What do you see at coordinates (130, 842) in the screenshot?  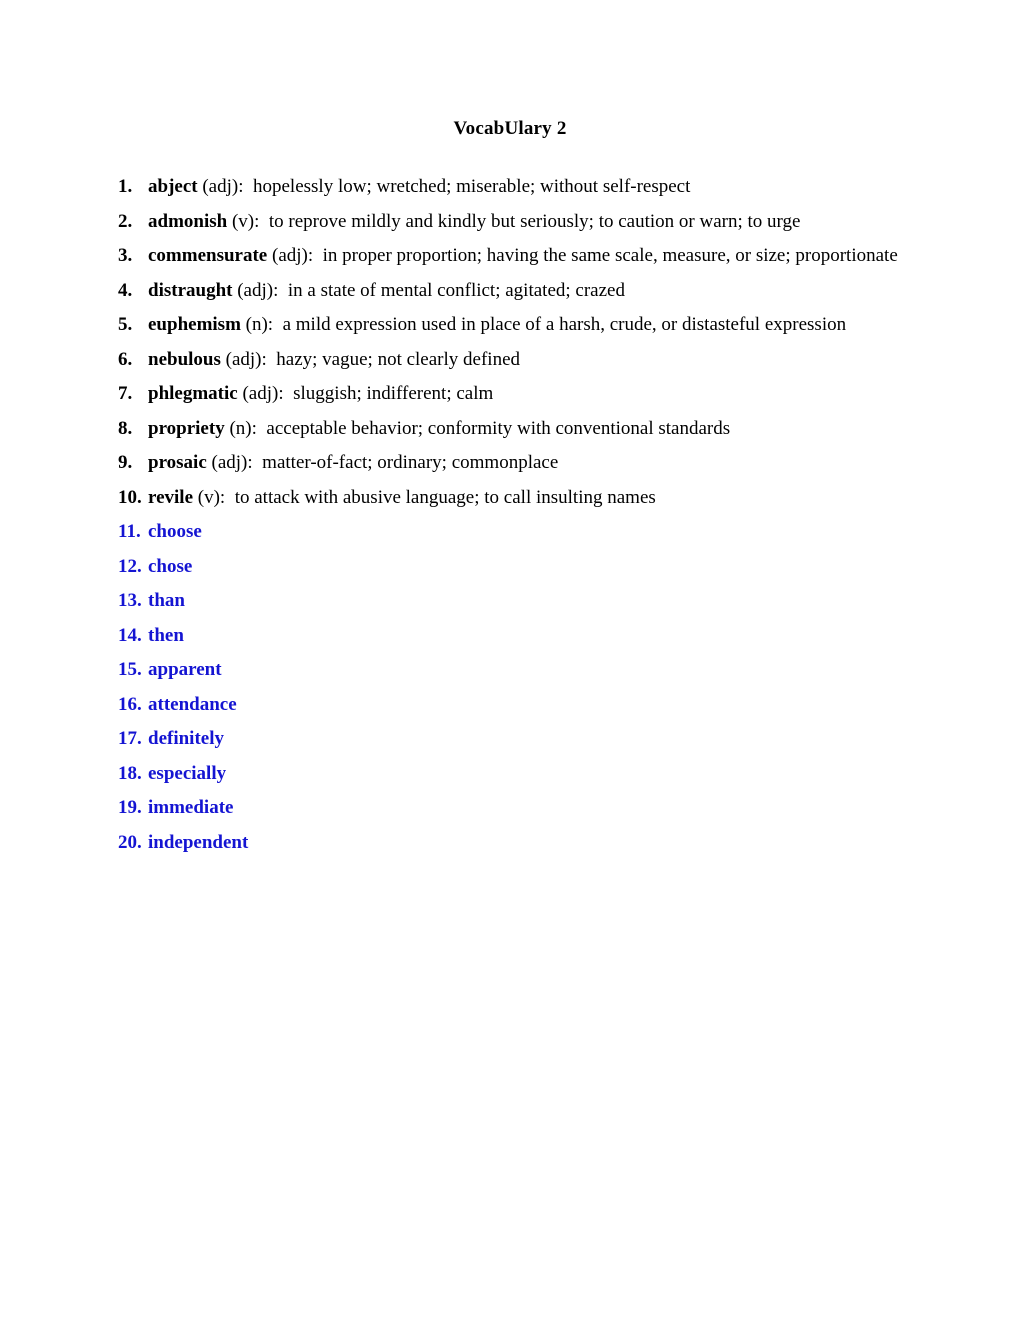 I see `vocab-item-number: 20.` at bounding box center [130, 842].